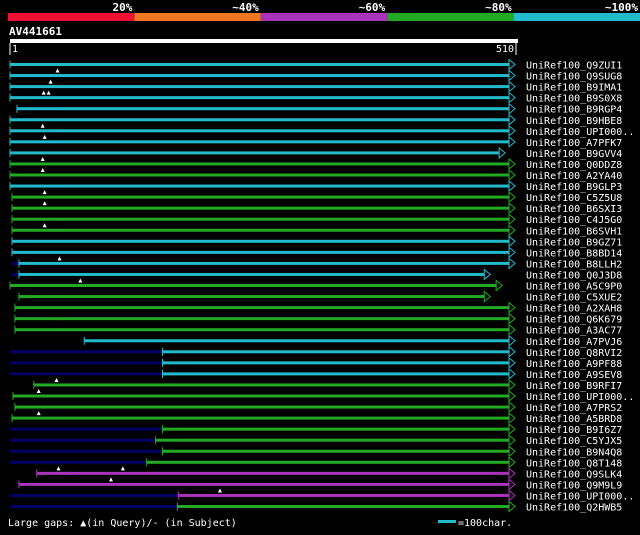 The width and height of the screenshot is (640, 535). Describe the element at coordinates (574, 419) in the screenshot. I see `hit-label-33: UniRef100_A5BRD8` at that location.